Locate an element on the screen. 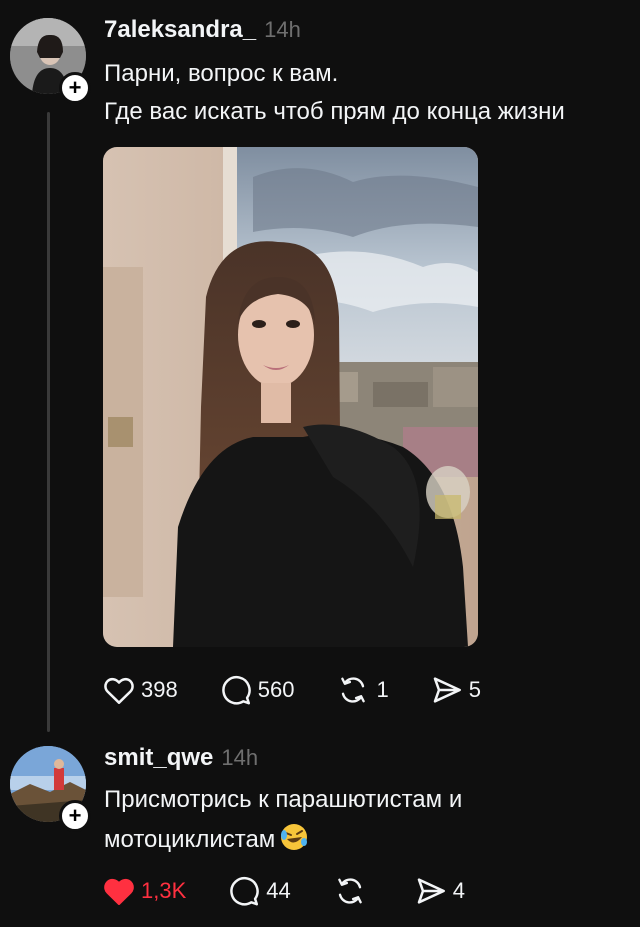  post-header: smit_qwe 14h is located at coordinates (181, 758).